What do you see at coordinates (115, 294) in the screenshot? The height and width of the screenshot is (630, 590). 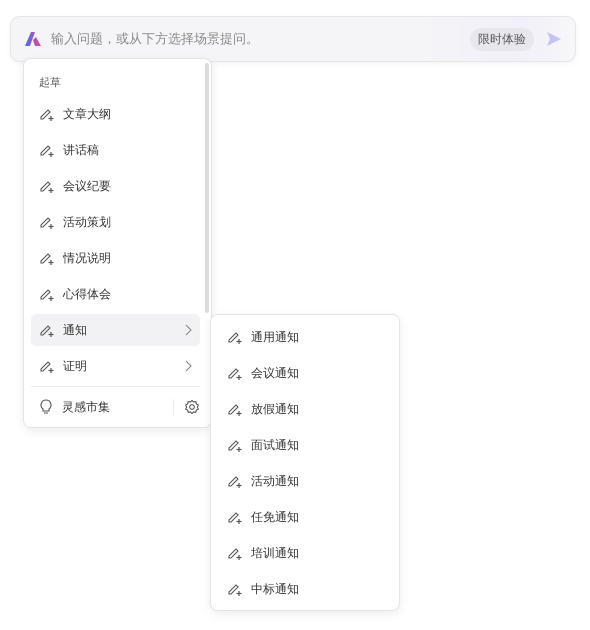 I see `menu-item: 心得体会` at bounding box center [115, 294].